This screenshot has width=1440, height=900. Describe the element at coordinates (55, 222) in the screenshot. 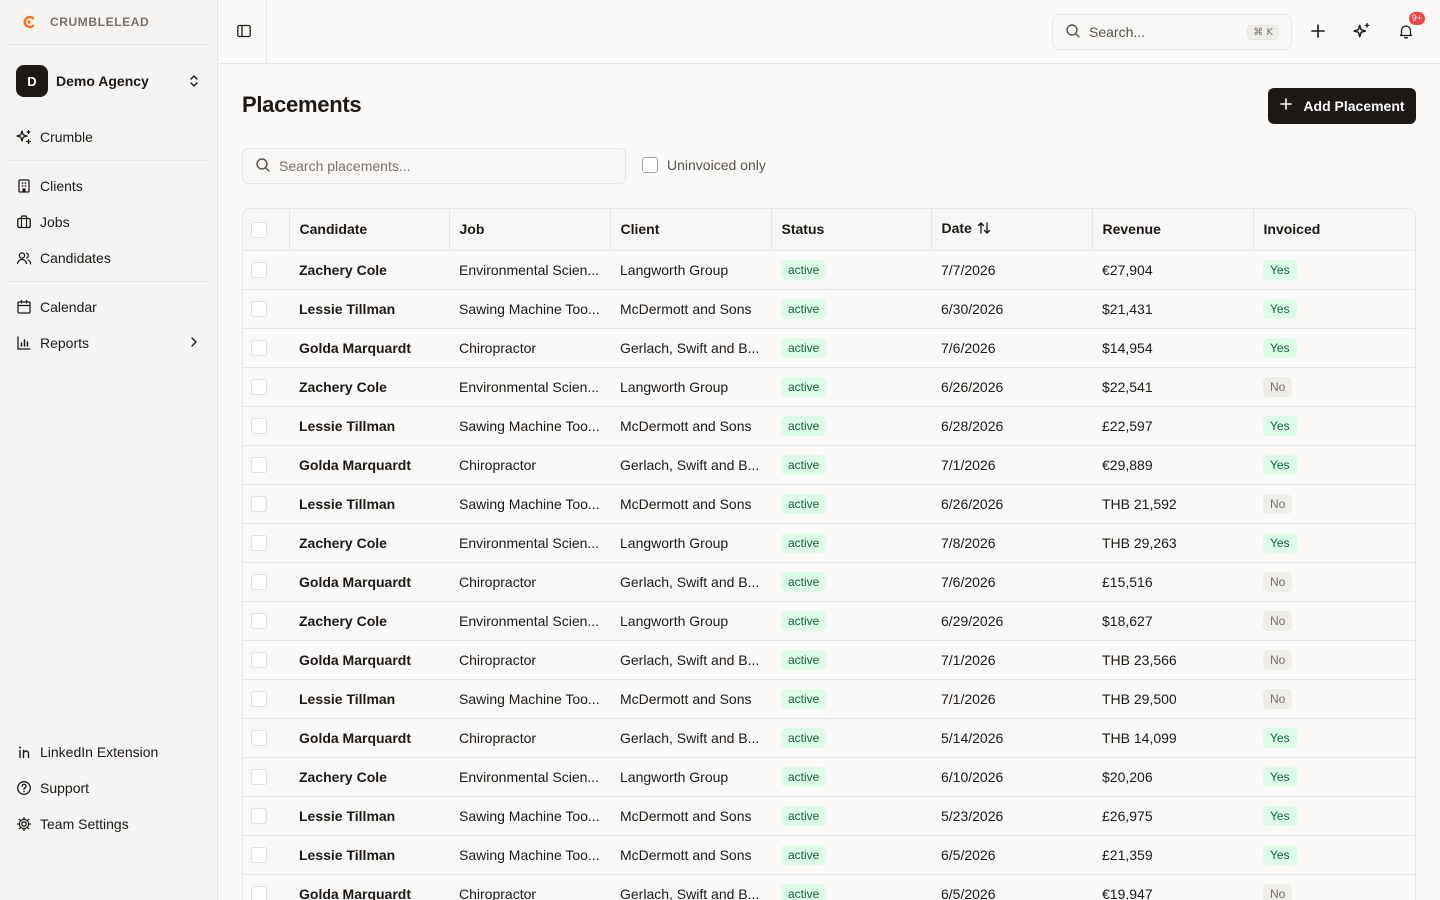

I see `nav-label: Jobs` at that location.